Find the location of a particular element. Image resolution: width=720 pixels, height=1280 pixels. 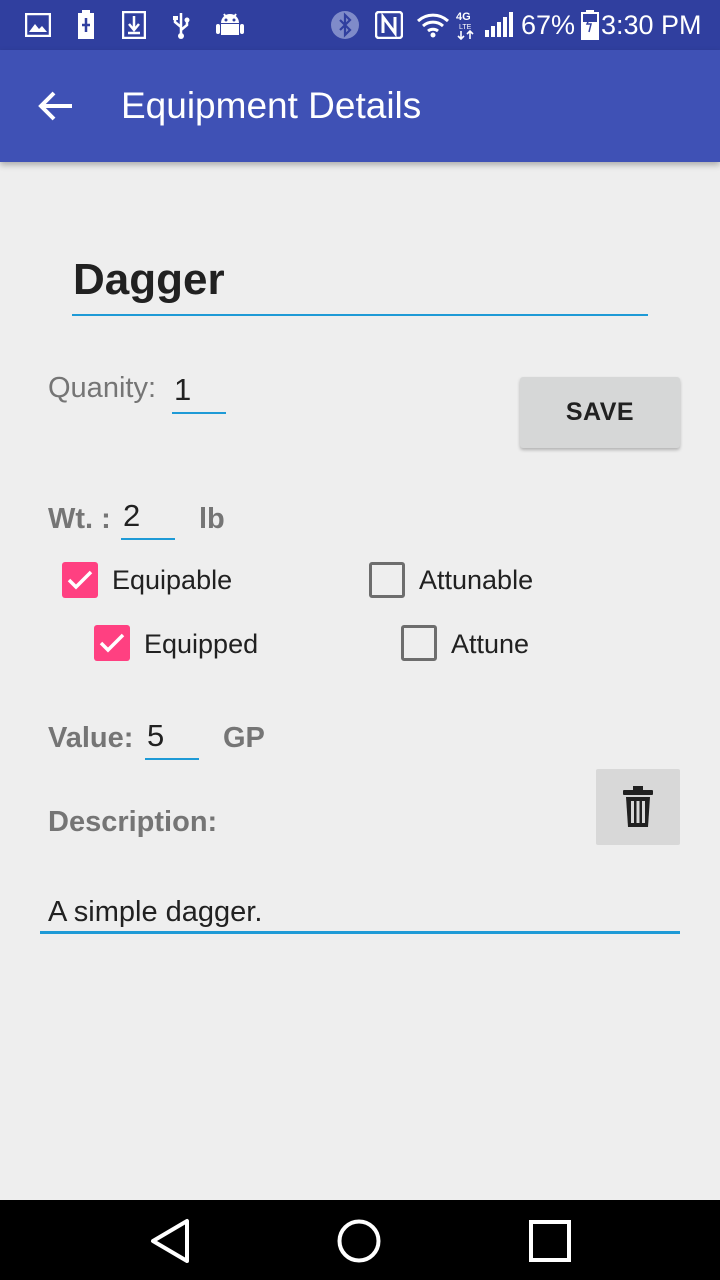

svg-text: LTE is located at coordinates (465, 27).